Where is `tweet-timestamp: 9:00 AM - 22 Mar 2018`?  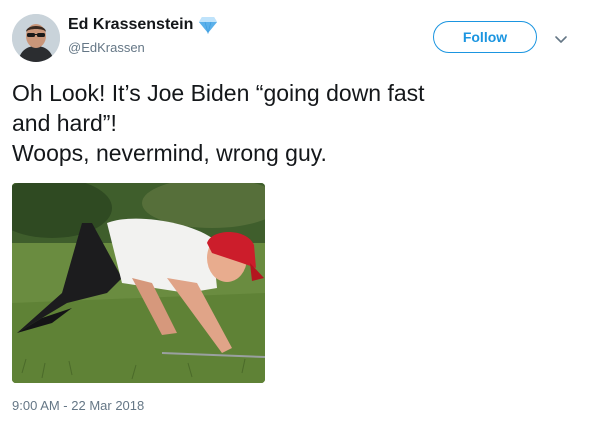 tweet-timestamp: 9:00 AM - 22 Mar 2018 is located at coordinates (78, 405).